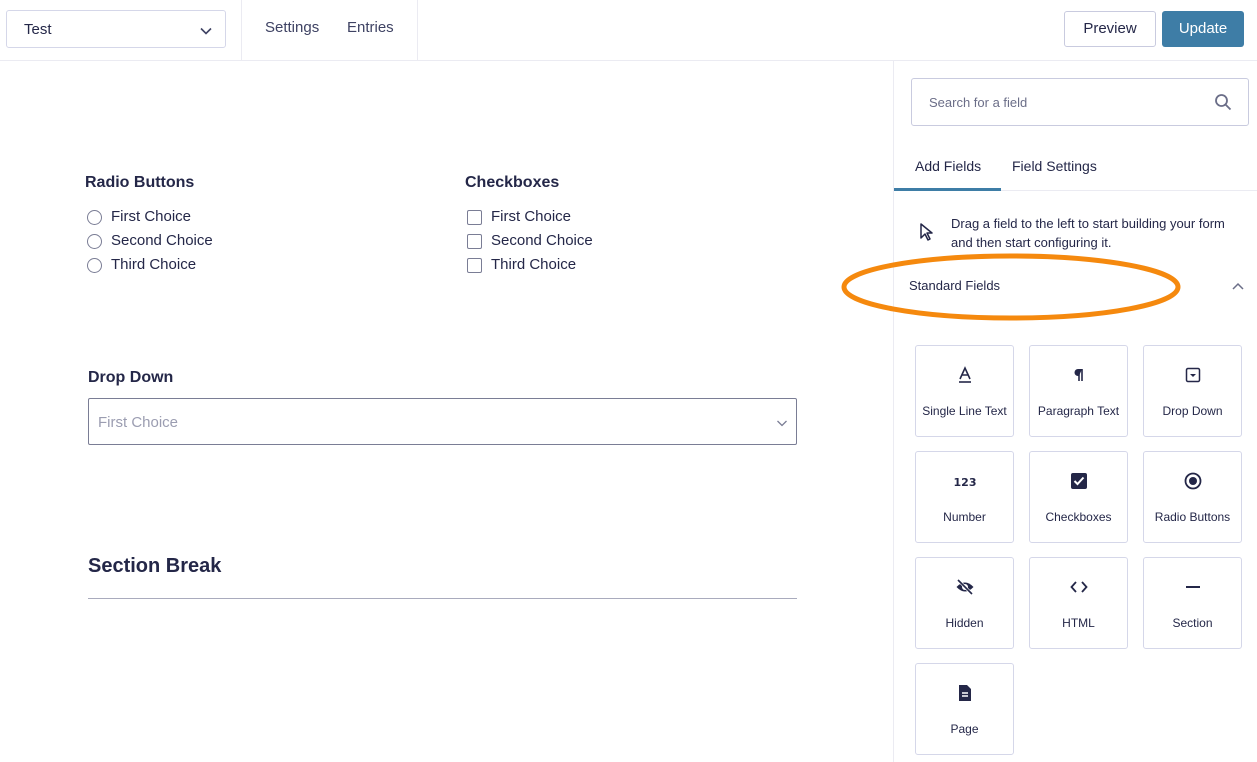 Image resolution: width=1257 pixels, height=762 pixels. I want to click on drop-down-value: First Choice, so click(138, 422).